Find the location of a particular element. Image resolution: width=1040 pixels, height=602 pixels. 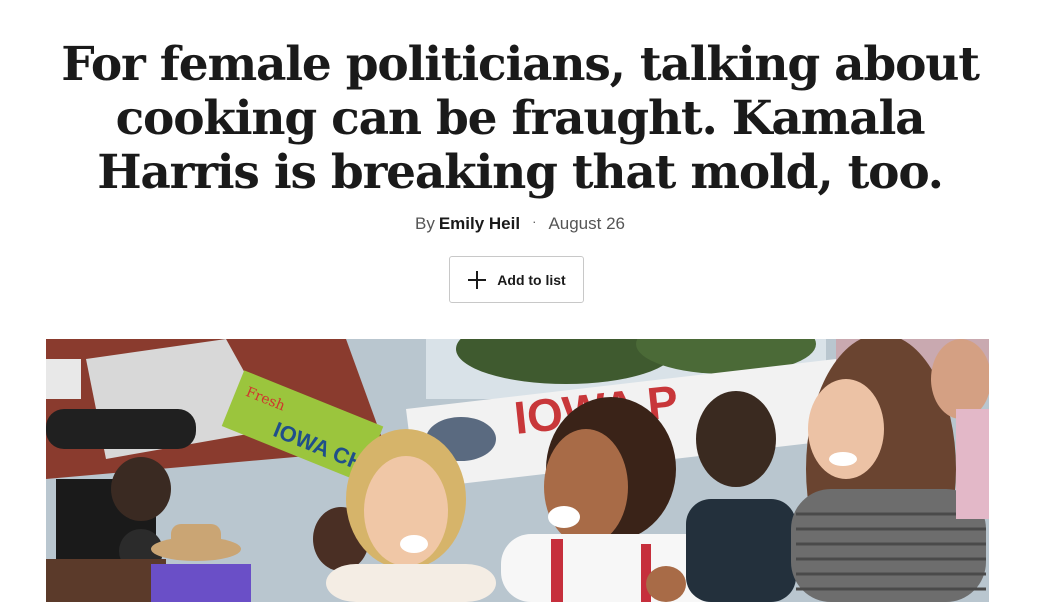

byline: By Emily Heil · August 26 is located at coordinates (520, 224).